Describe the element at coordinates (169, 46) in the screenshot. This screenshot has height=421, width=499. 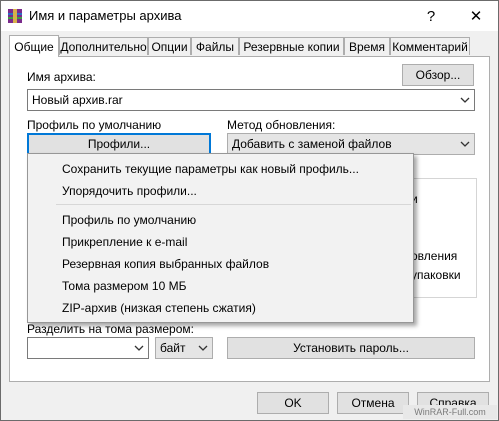
I see `tab-options: Опции` at that location.